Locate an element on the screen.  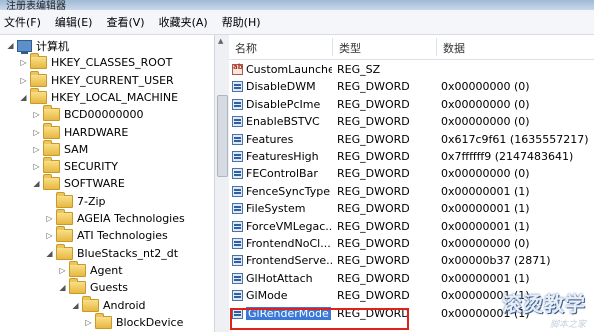
value-name: CustomLauncher is located at coordinates (289, 69).